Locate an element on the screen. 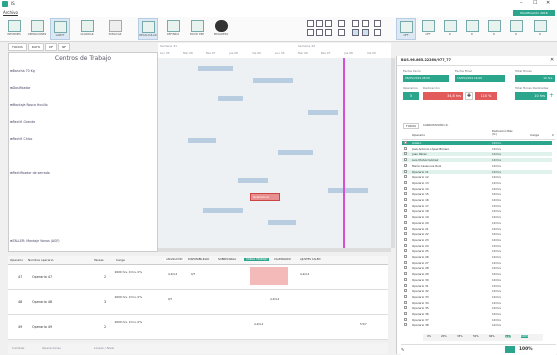  gantt-button: GANTT is located at coordinates (60, 29).